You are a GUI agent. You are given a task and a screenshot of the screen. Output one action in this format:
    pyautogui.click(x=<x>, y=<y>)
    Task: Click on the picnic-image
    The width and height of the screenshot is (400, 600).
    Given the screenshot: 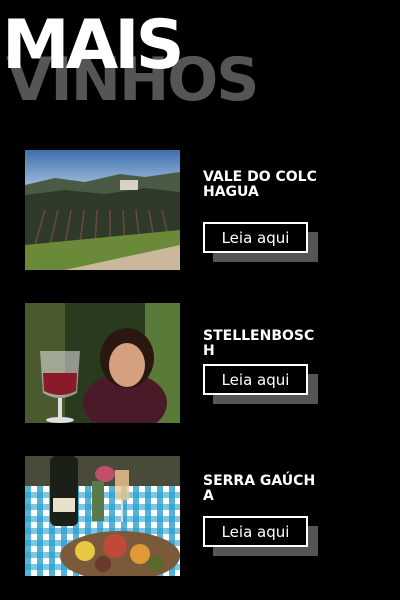 What is the action you would take?
    pyautogui.click(x=102, y=516)
    